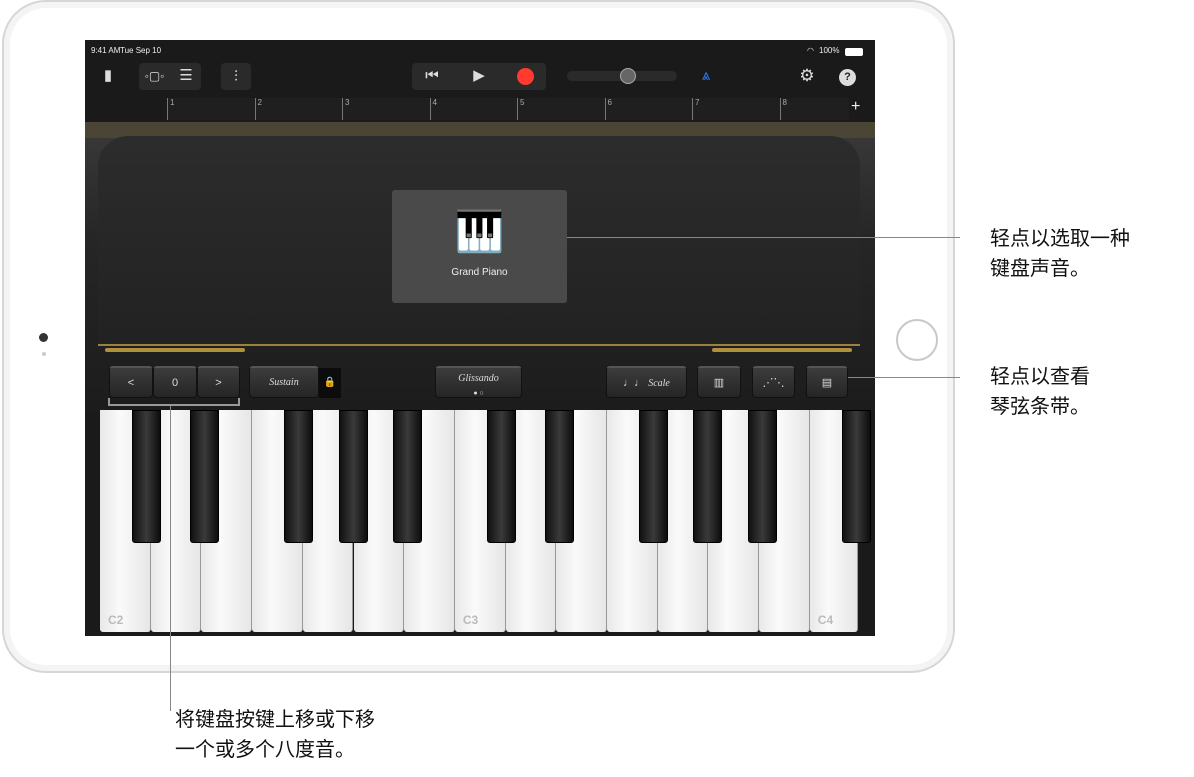 Image resolution: width=1194 pixels, height=777 pixels. Describe the element at coordinates (810, 50) in the screenshot. I see `wifi-icon: ◠` at that location.